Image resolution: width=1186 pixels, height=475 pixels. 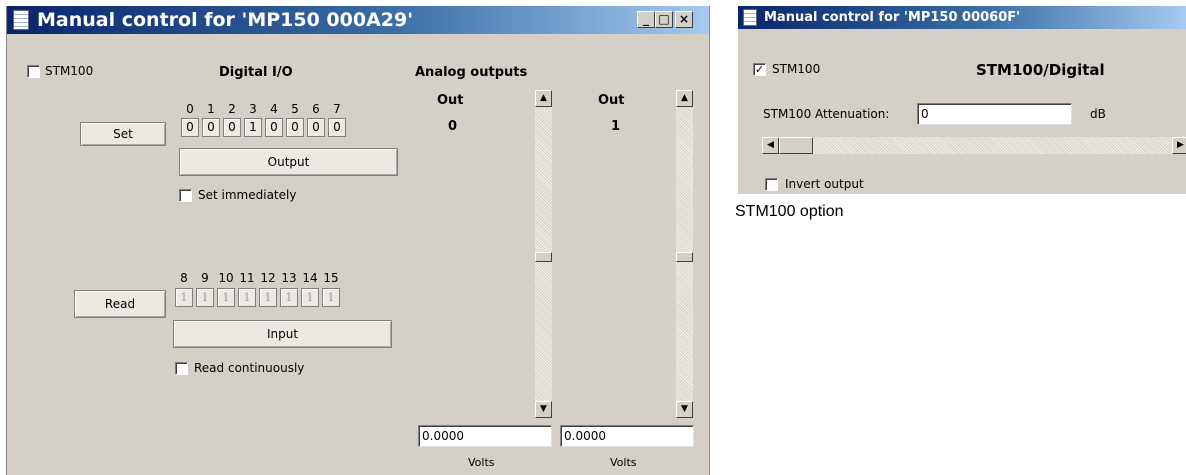 What do you see at coordinates (453, 126) in the screenshot?
I see `channel-0-number: 0` at bounding box center [453, 126].